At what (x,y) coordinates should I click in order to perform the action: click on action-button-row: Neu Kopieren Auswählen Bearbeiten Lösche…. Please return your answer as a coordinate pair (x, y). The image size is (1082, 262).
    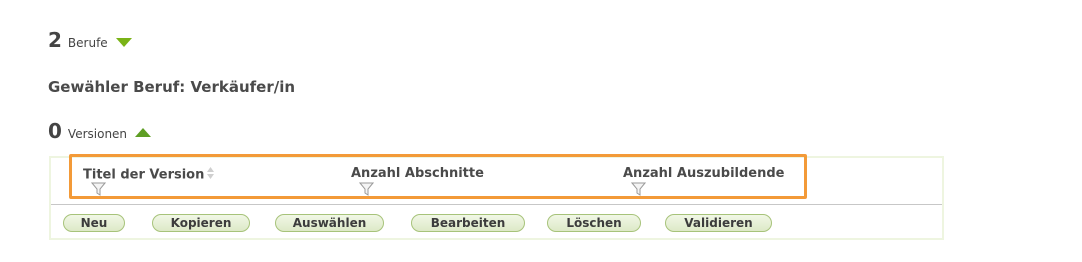
    Looking at the image, I should click on (496, 225).